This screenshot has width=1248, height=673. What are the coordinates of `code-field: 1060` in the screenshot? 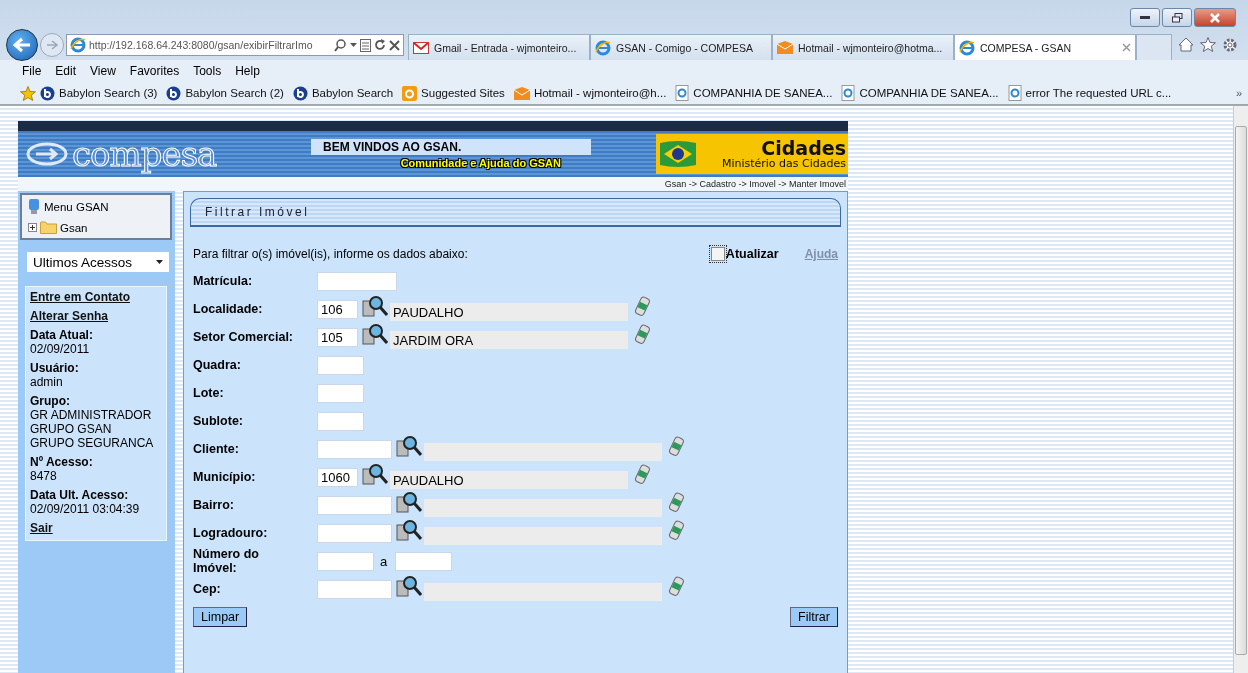 It's located at (337, 477).